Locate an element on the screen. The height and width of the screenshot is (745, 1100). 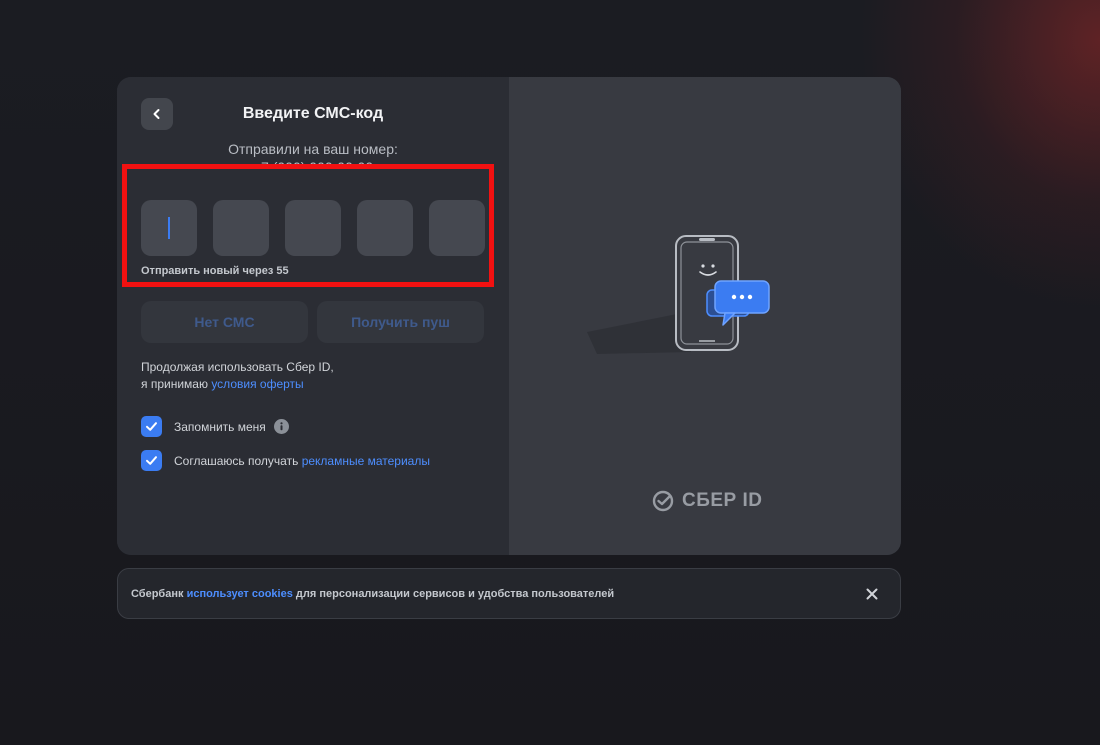
terms-line-1: Продолжая использовать Сбер ID, is located at coordinates (237, 367).